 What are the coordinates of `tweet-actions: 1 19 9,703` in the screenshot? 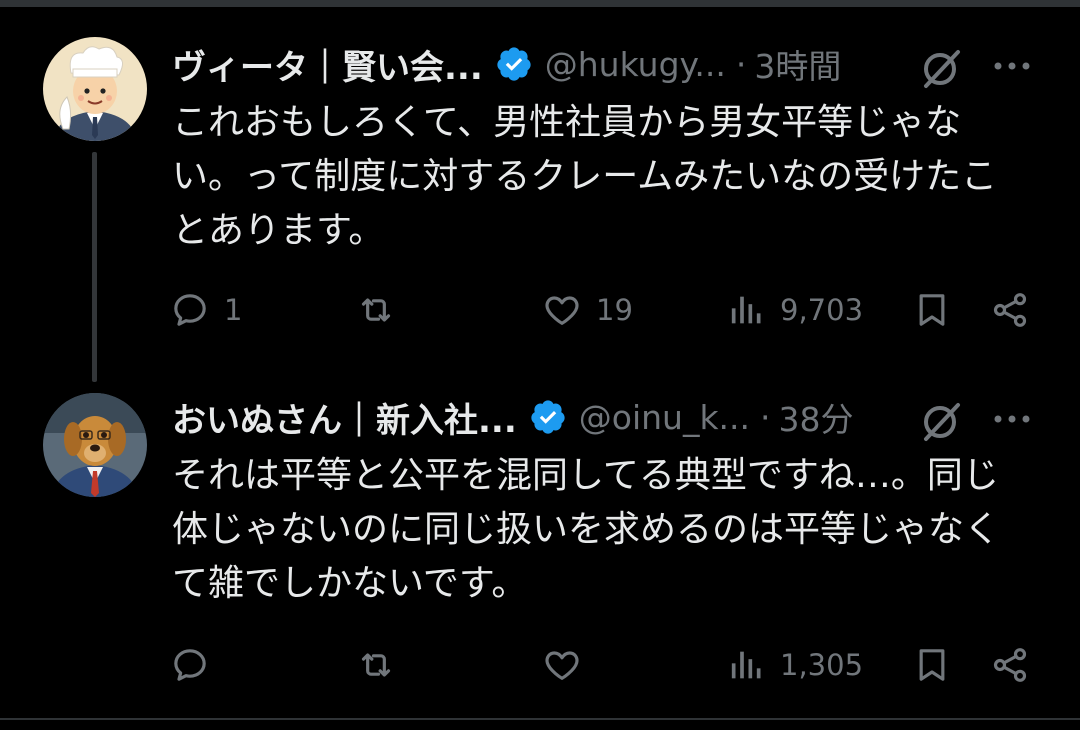 It's located at (605, 310).